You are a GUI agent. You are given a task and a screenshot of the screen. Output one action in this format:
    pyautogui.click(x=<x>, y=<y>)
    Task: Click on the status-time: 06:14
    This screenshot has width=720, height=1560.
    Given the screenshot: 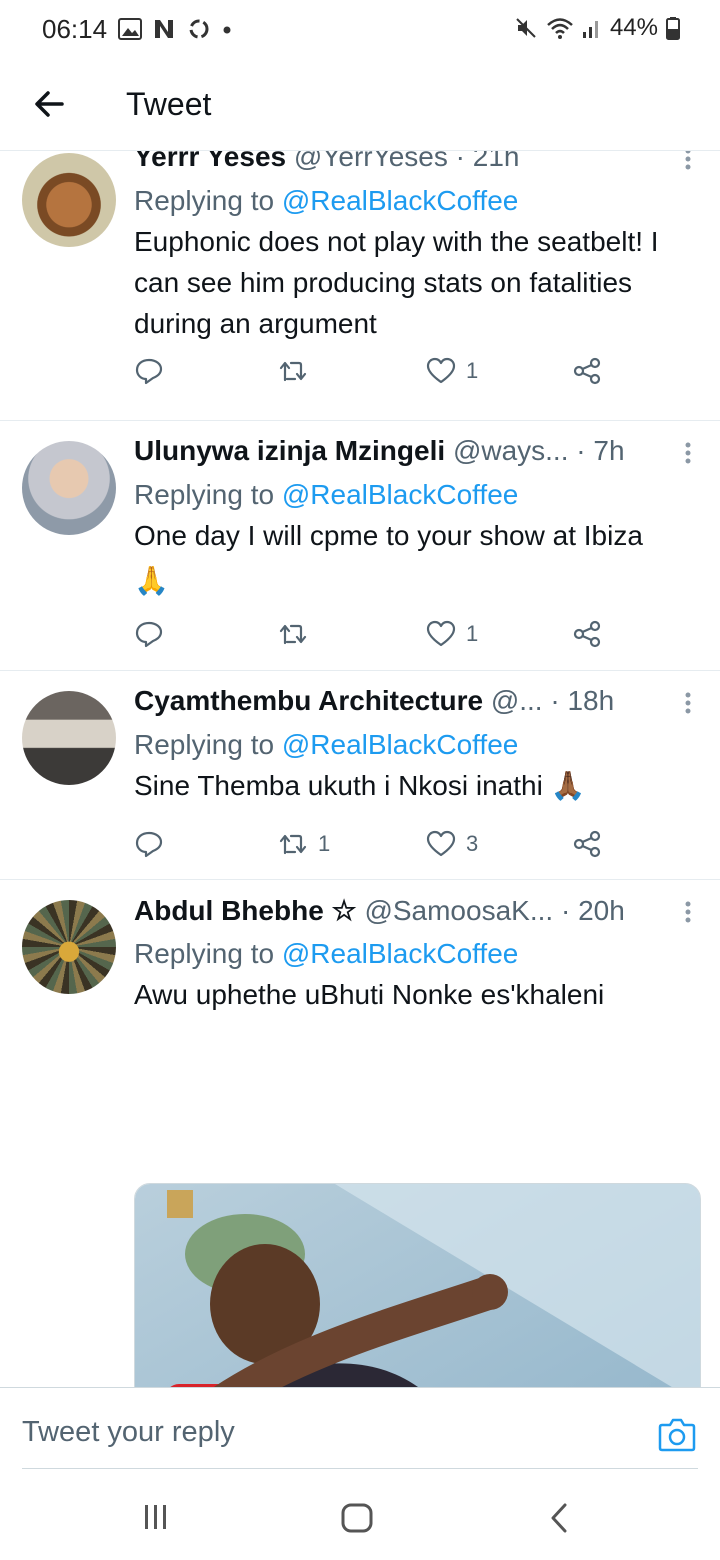 What is the action you would take?
    pyautogui.click(x=75, y=29)
    